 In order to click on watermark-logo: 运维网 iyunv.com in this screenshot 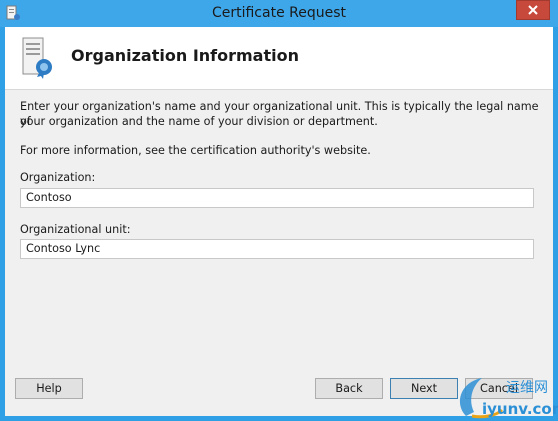, I will do `click(508, 398)`.